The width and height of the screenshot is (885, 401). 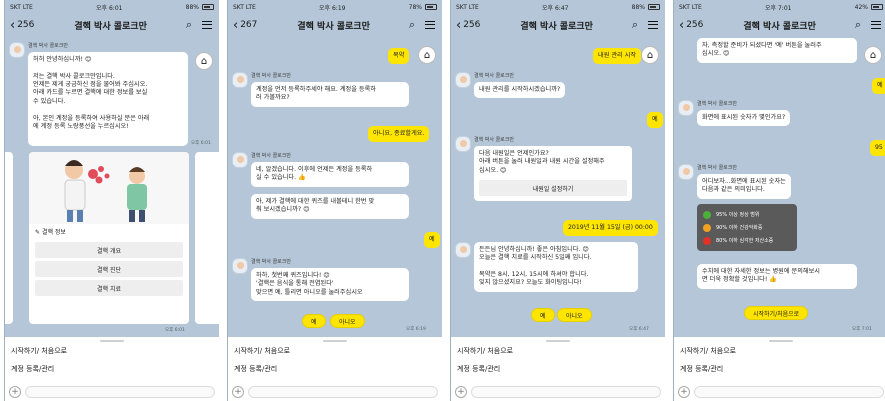 I want to click on user-message: 복약, so click(x=399, y=56).